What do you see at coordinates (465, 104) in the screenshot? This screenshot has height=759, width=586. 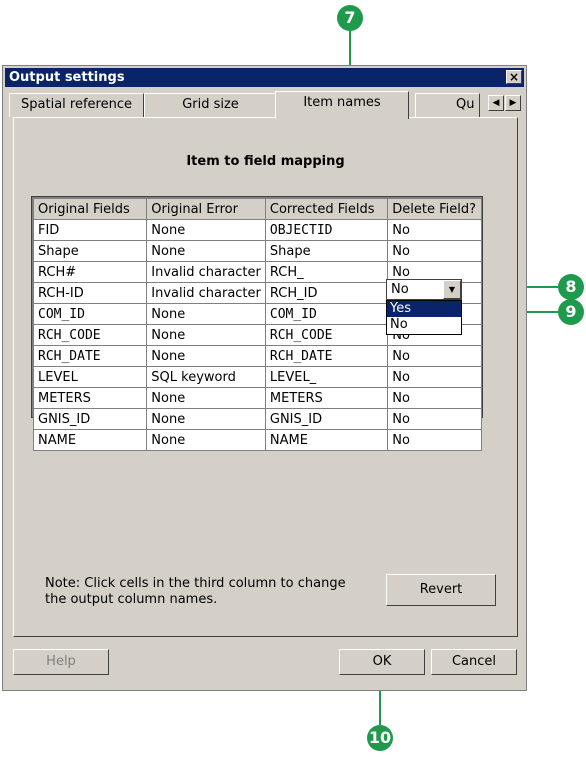 I see `tab-label: Qu` at bounding box center [465, 104].